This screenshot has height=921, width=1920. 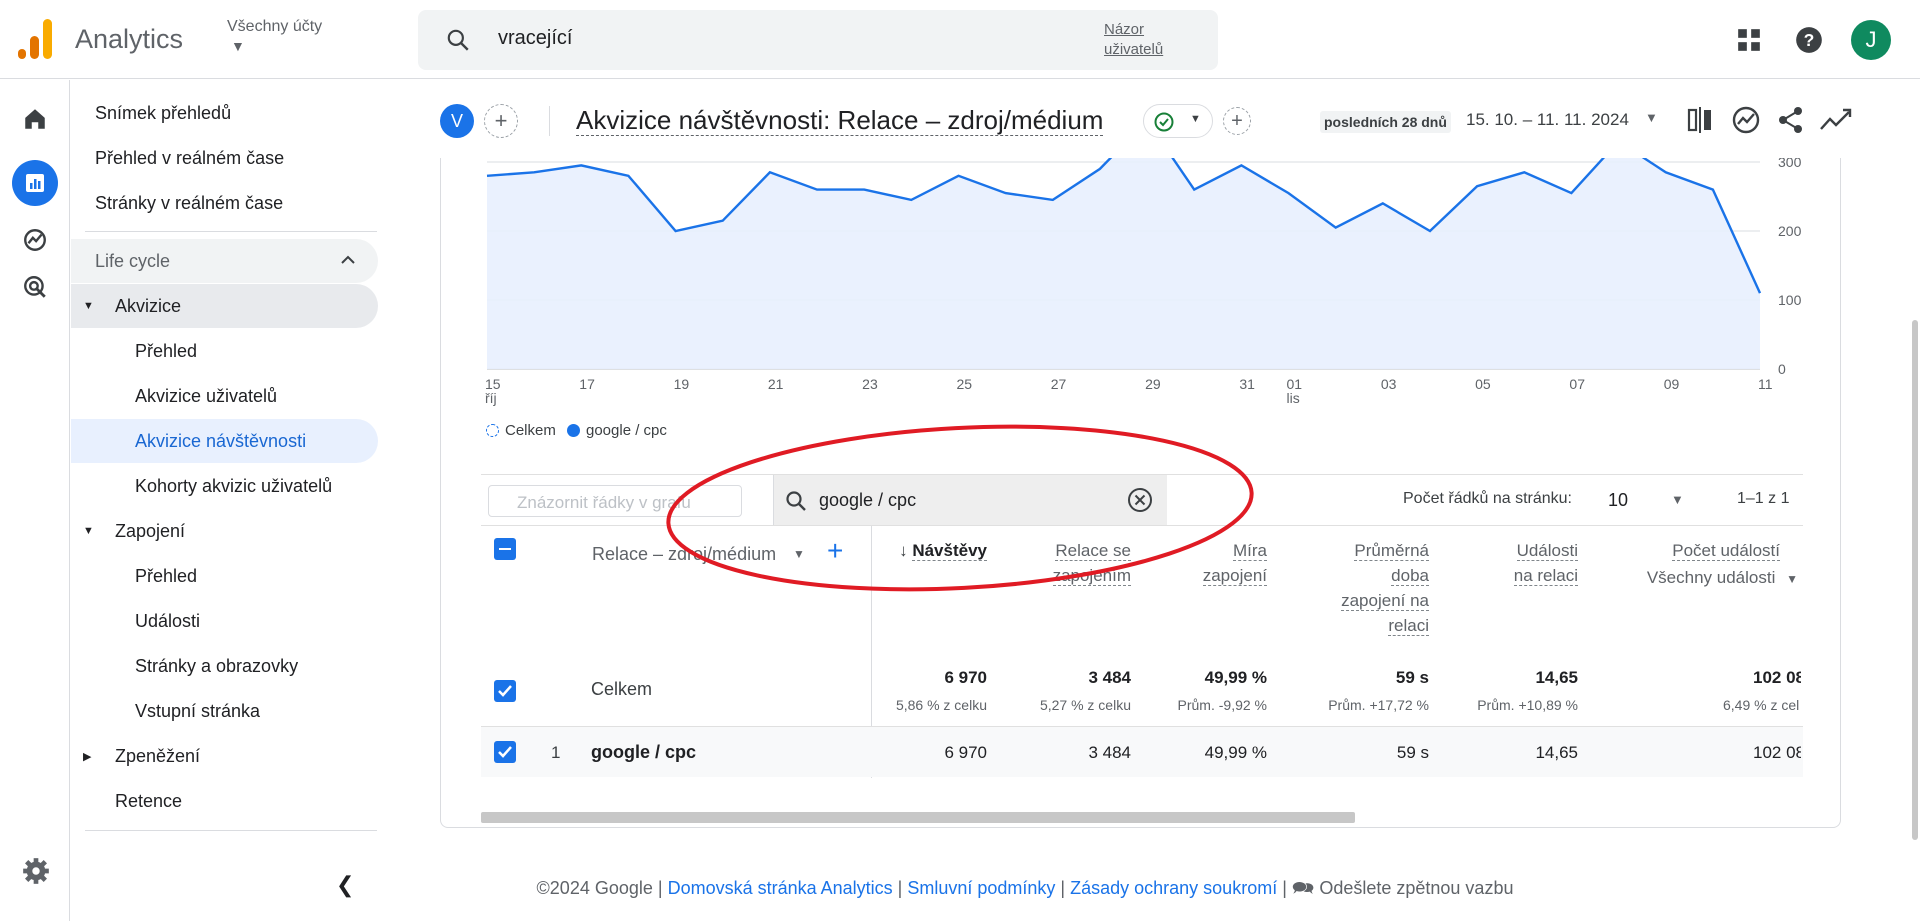 I want to click on chevron-down-icon: ▼, so click(x=1195, y=119).